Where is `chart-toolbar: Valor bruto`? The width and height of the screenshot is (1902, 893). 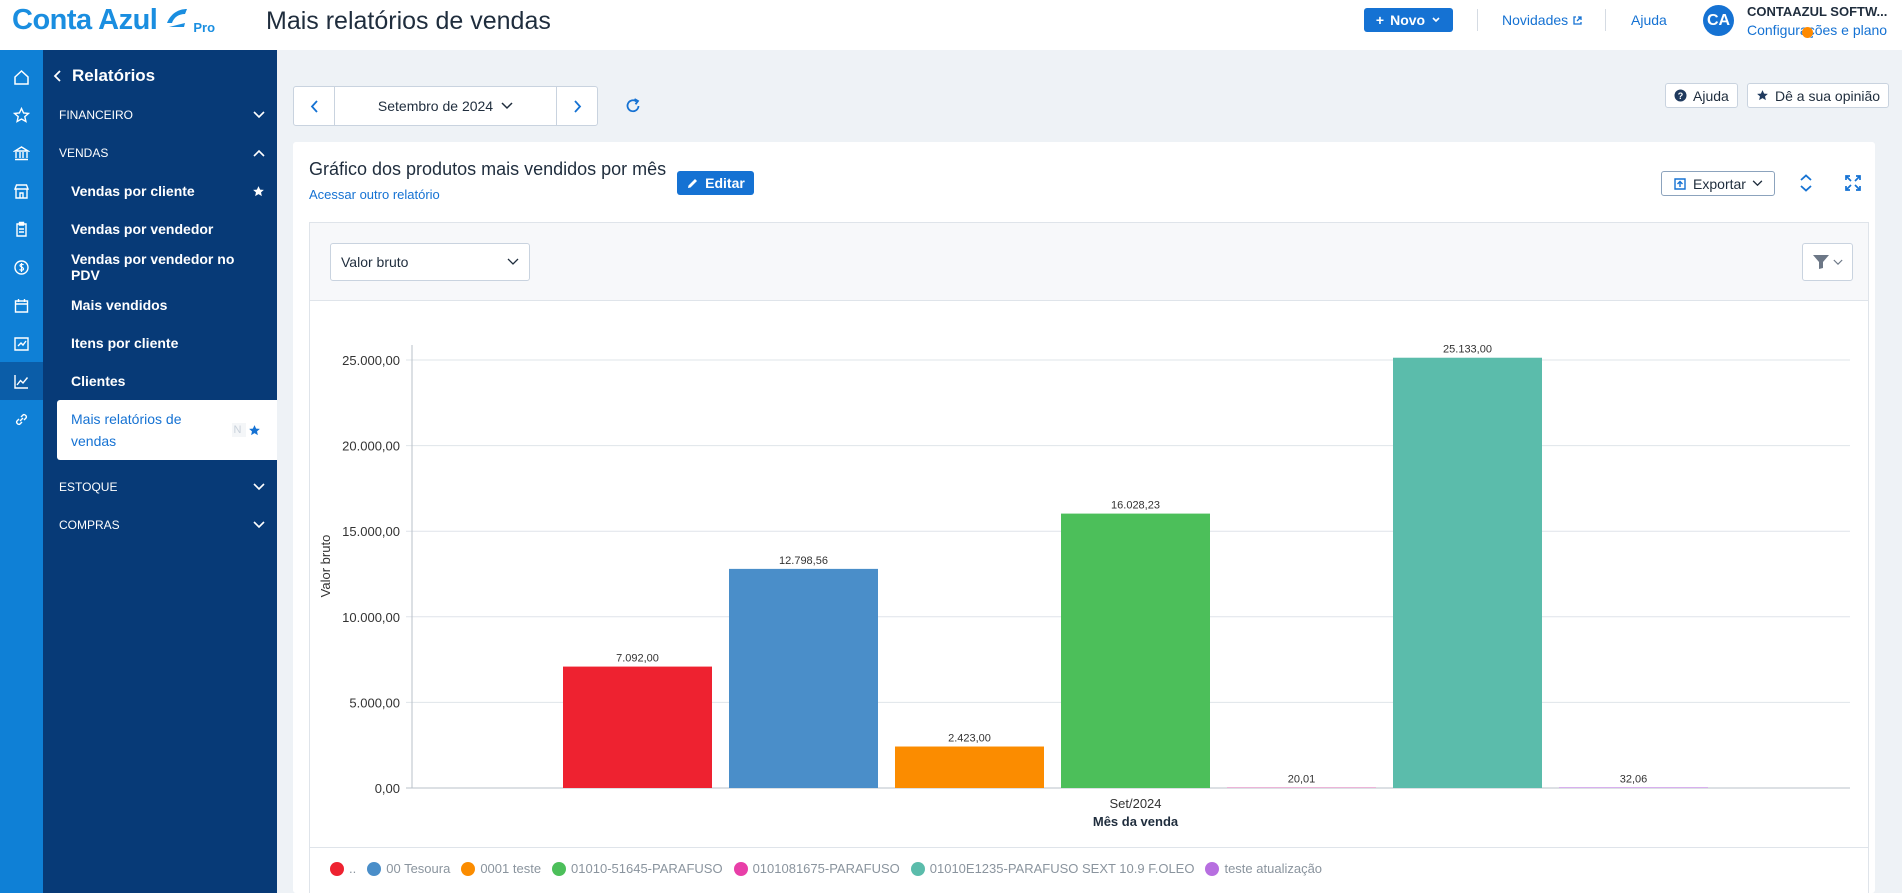 chart-toolbar: Valor bruto is located at coordinates (1089, 262).